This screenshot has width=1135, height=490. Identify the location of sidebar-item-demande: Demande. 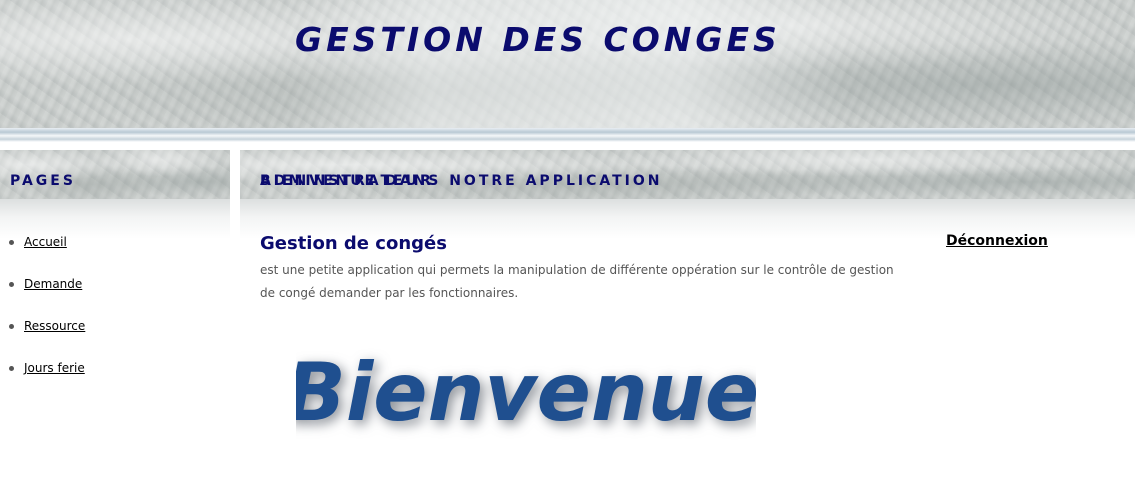
(115, 290).